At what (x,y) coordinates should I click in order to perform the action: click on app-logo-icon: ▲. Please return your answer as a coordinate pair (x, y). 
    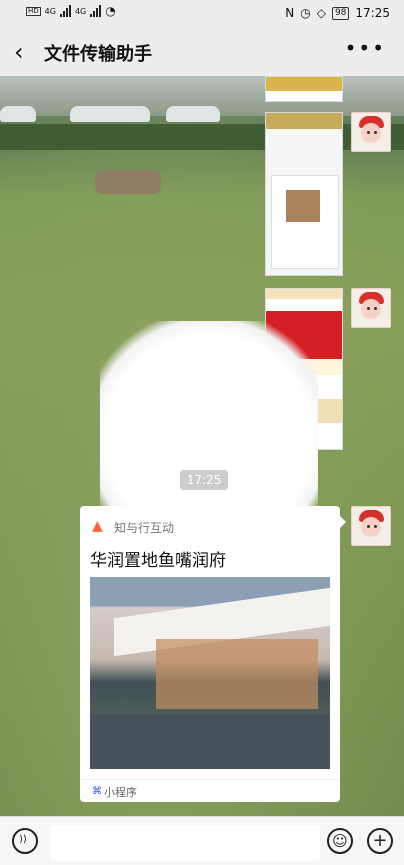
    Looking at the image, I should click on (97, 526).